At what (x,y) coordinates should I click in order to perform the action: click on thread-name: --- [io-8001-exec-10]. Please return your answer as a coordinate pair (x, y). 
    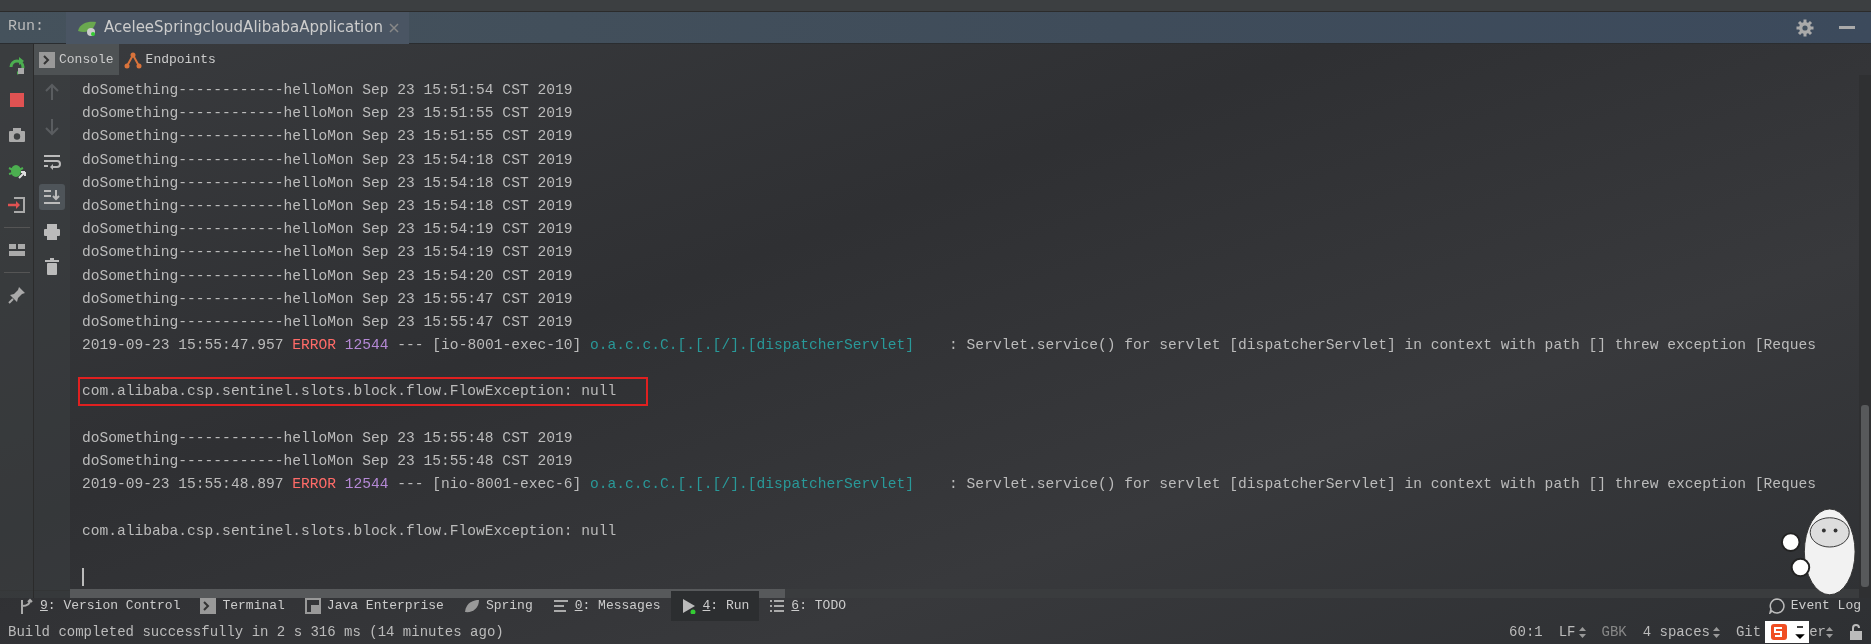
    Looking at the image, I should click on (489, 345).